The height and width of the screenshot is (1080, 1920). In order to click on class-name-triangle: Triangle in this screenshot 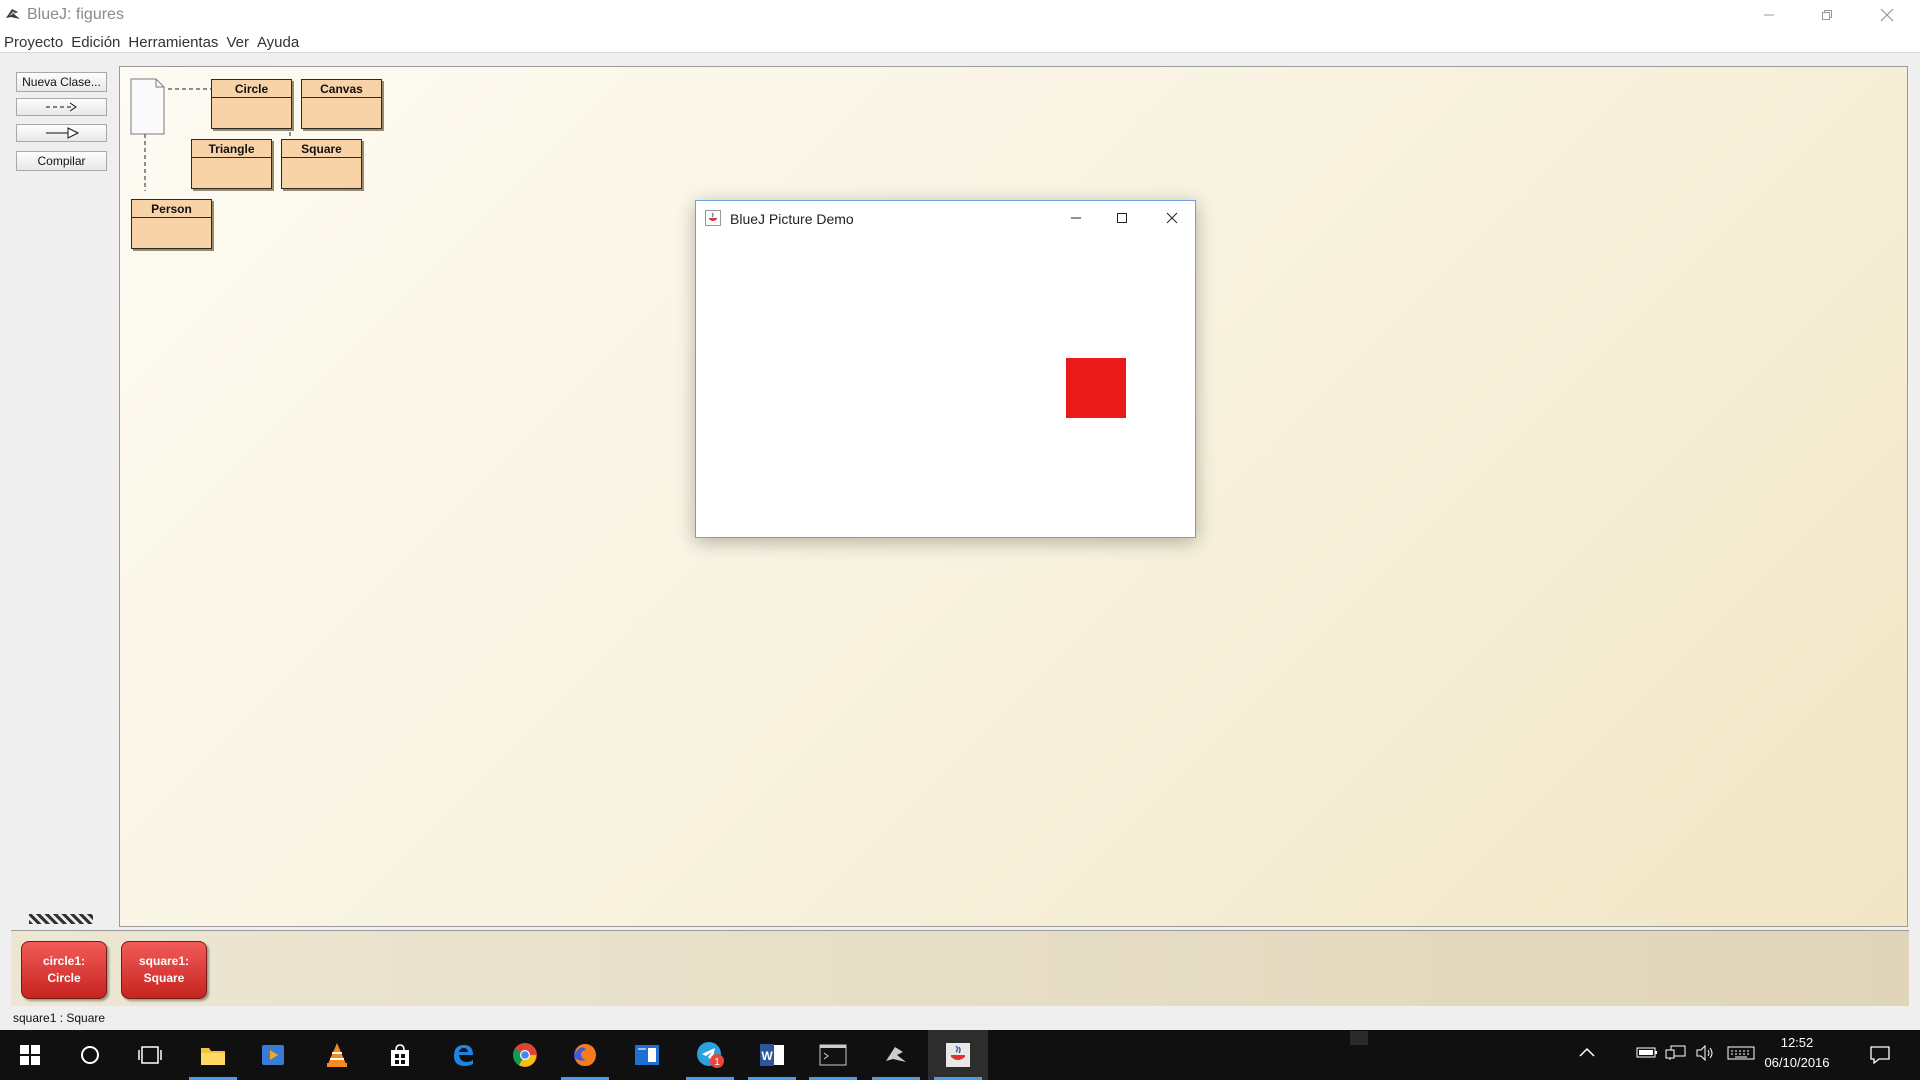, I will do `click(231, 149)`.